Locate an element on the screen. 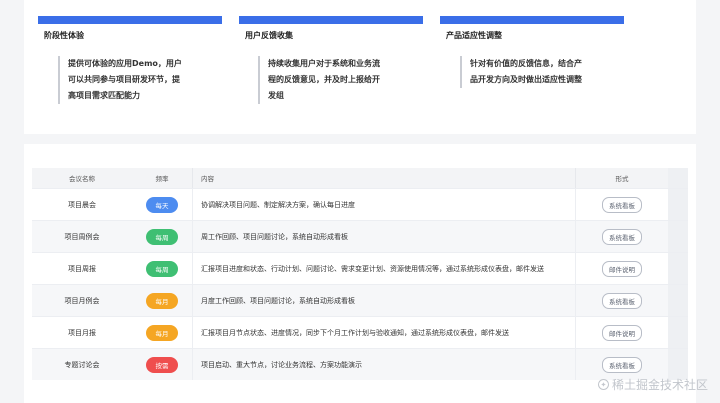 Image resolution: width=720 pixels, height=403 pixels. frequency-badge: 按需 is located at coordinates (162, 364).